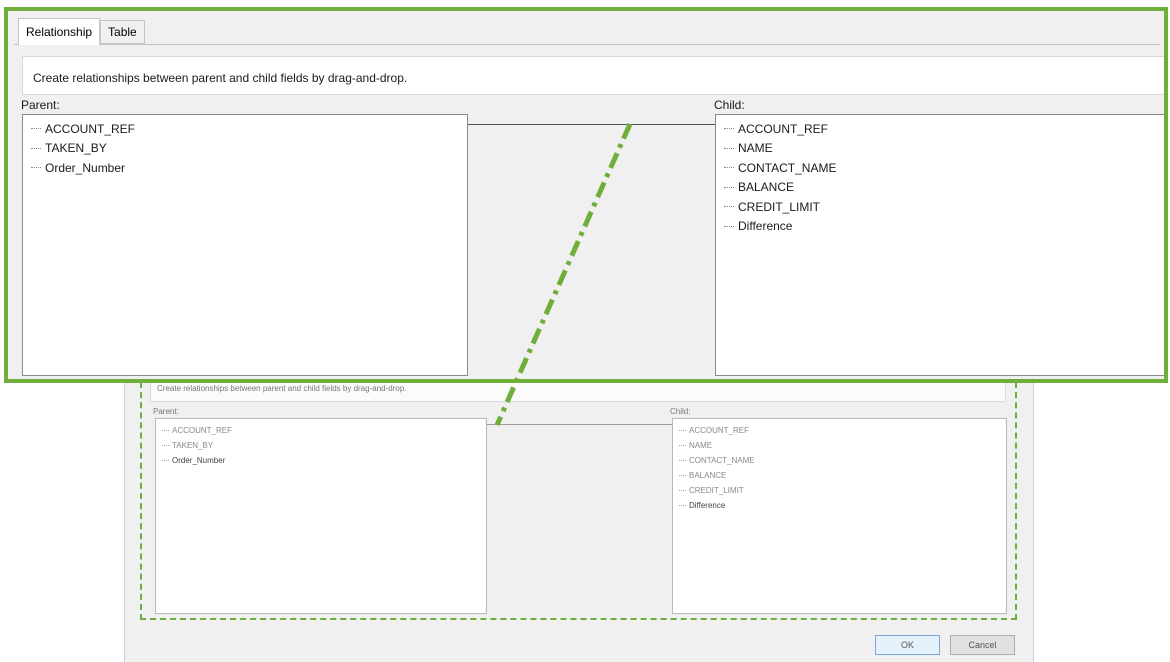  Describe the element at coordinates (680, 411) in the screenshot. I see `dialog-child-label: Child:` at that location.